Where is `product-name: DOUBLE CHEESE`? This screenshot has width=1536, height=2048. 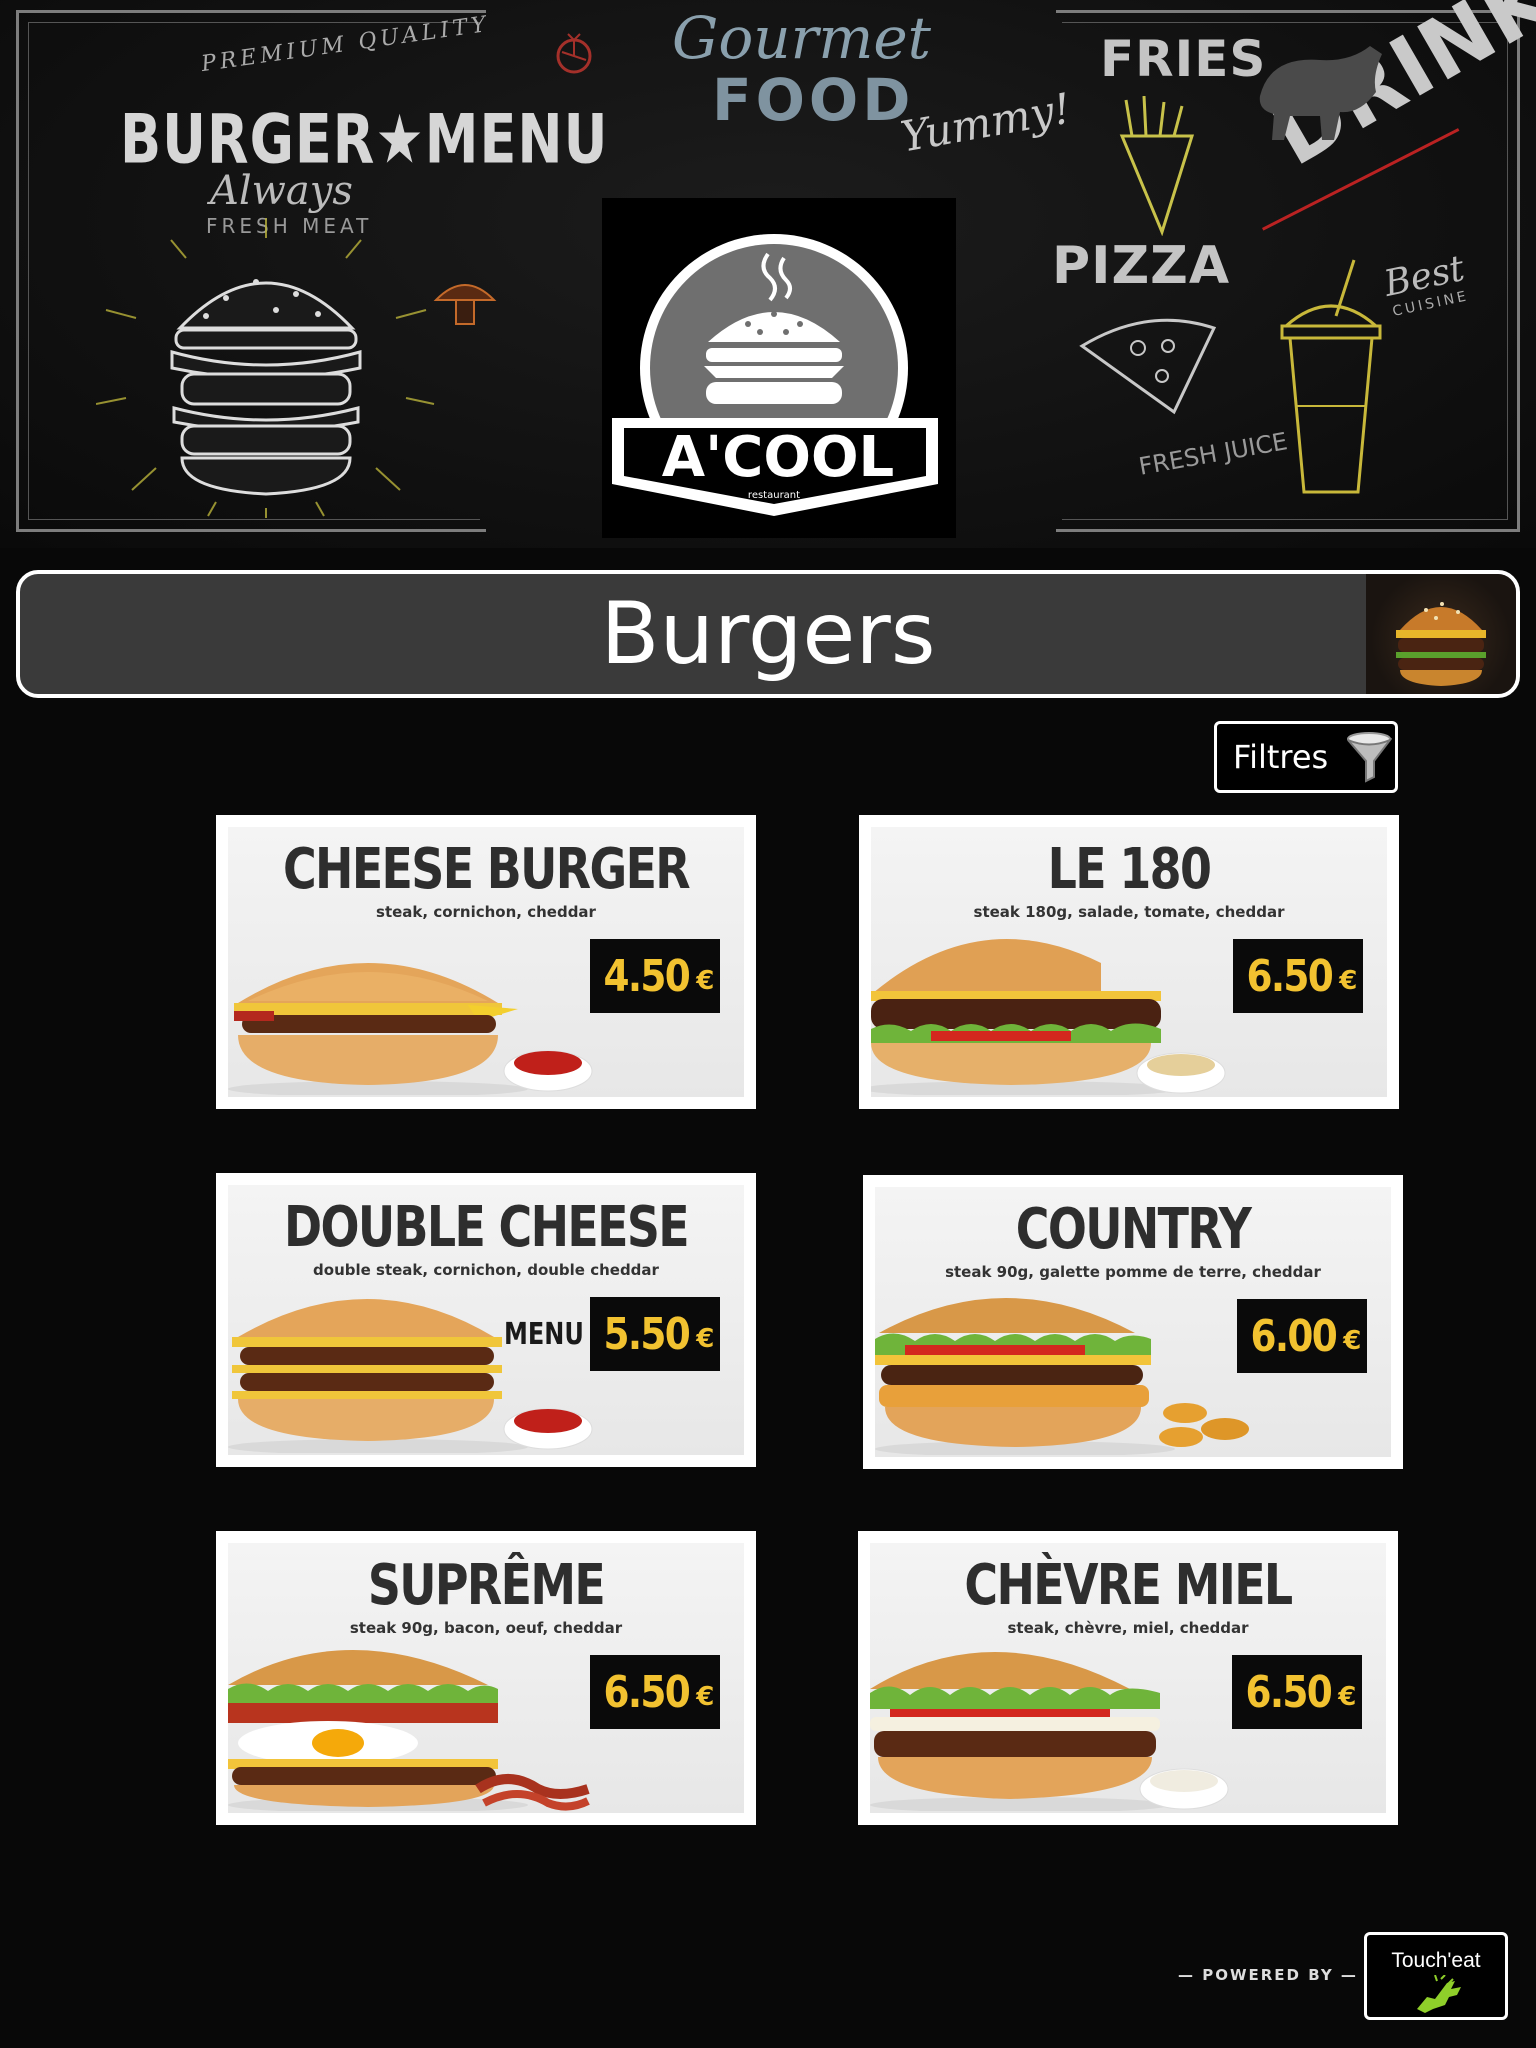
product-name: DOUBLE CHEESE is located at coordinates (486, 1227).